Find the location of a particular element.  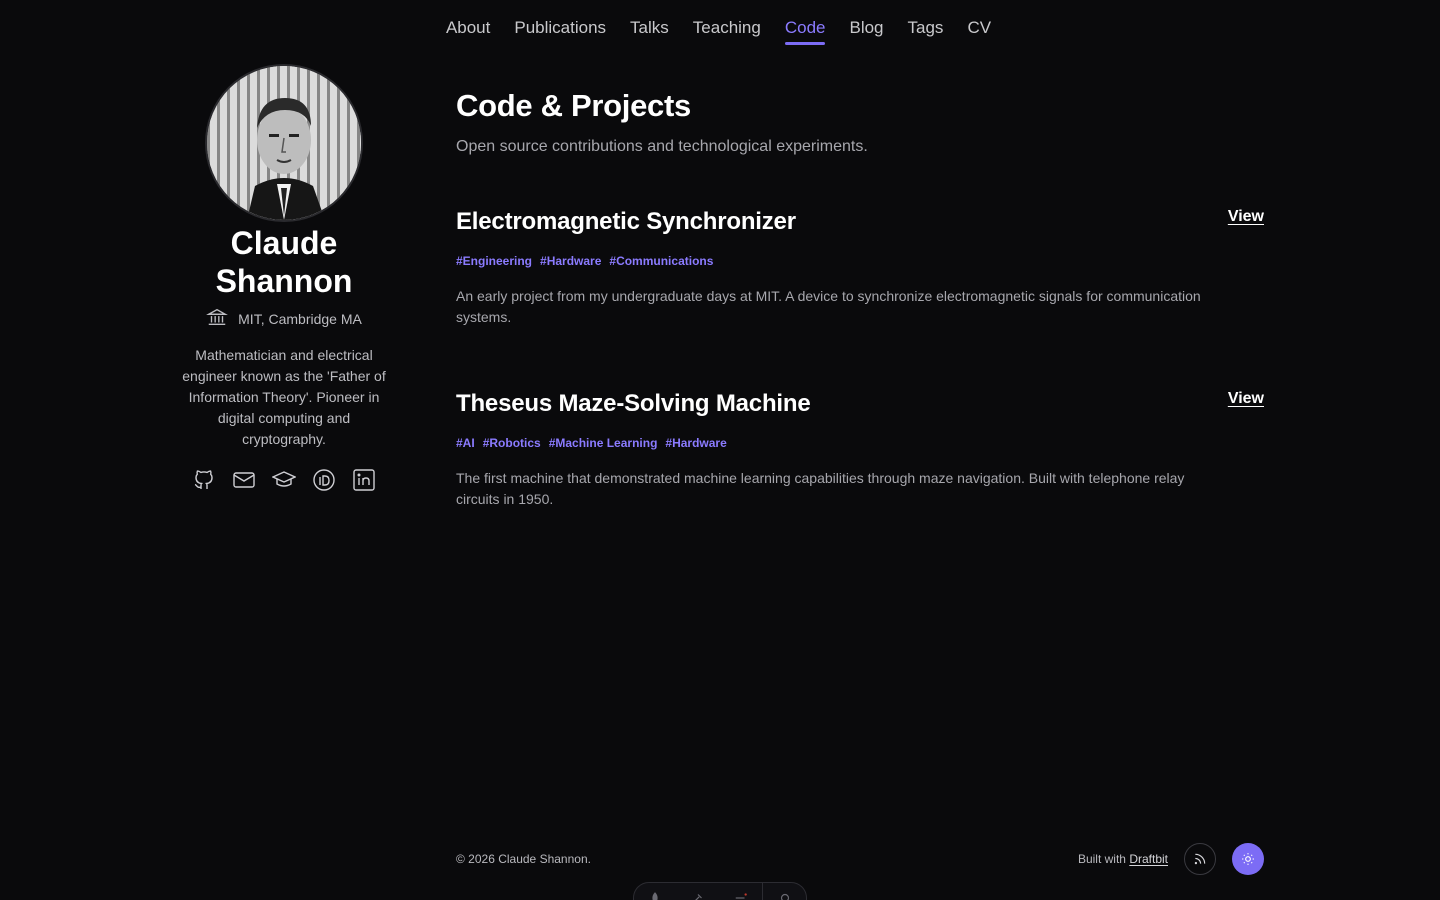

portrait-image is located at coordinates (284, 143).